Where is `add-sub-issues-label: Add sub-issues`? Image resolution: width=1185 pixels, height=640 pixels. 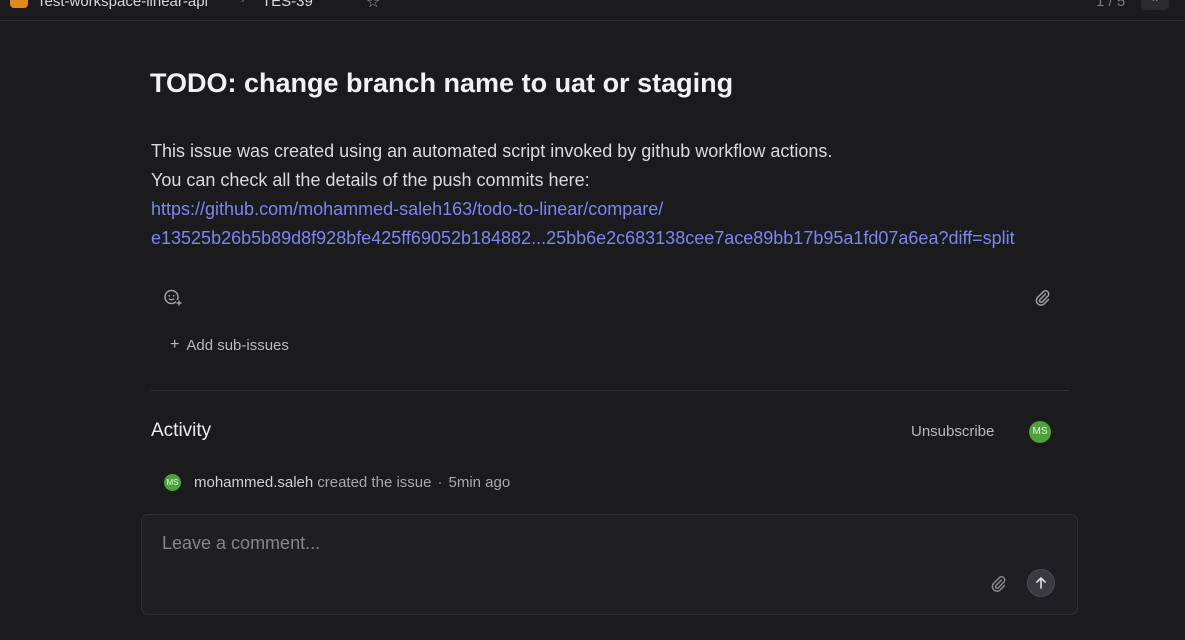
add-sub-issues-label: Add sub-issues is located at coordinates (237, 345).